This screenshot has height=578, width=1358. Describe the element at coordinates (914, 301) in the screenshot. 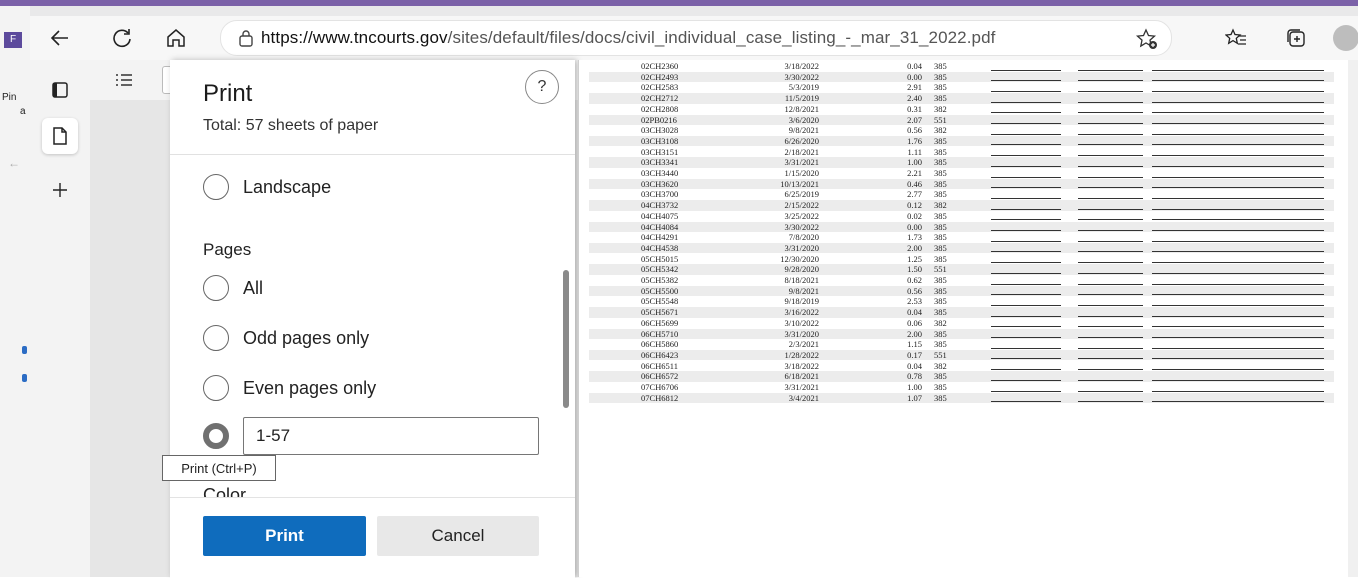

I see `case-amount: 2.53` at that location.